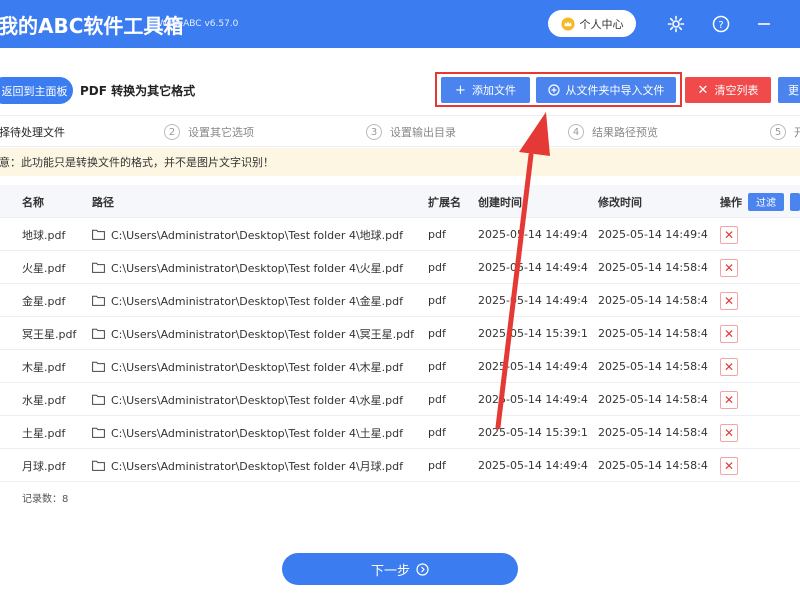  Describe the element at coordinates (172, 132) in the screenshot. I see `step-number: 2` at that location.